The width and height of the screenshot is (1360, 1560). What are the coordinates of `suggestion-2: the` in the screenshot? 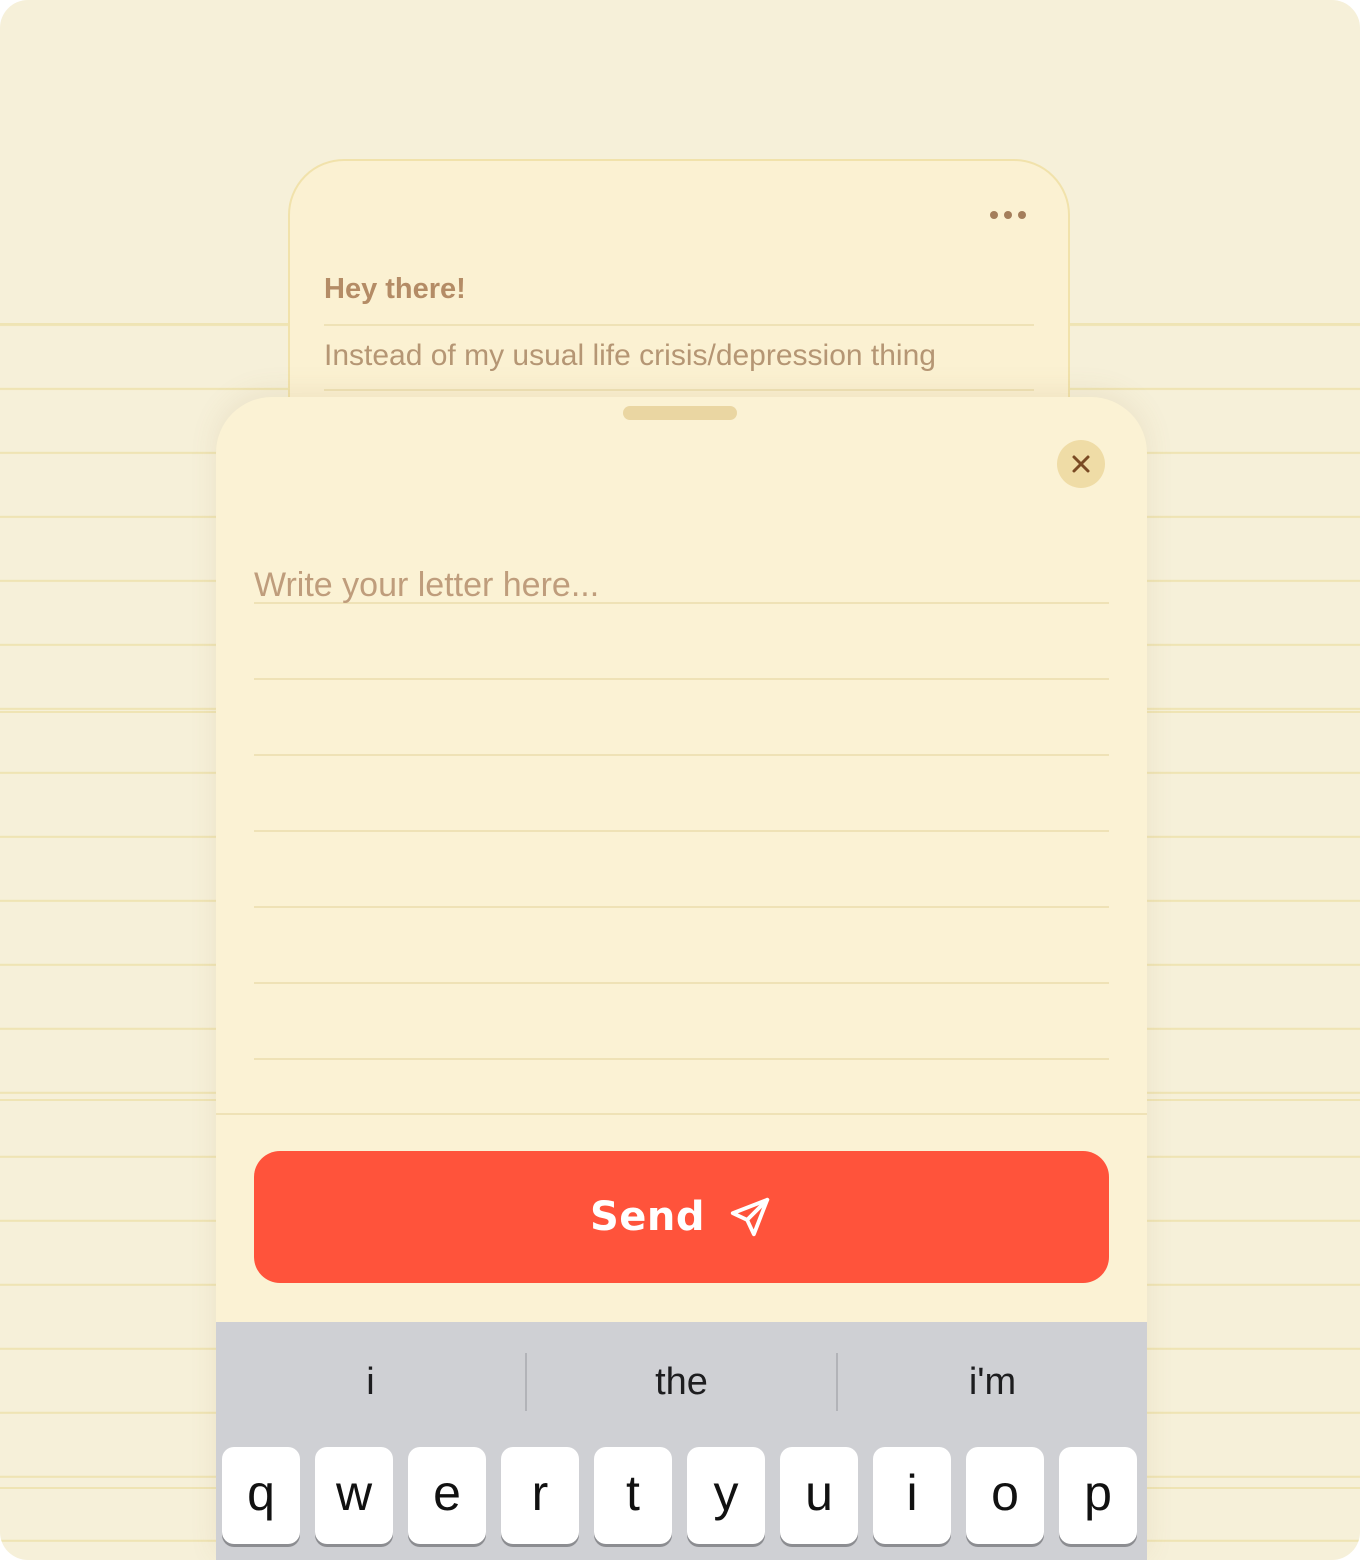 It's located at (681, 1382).